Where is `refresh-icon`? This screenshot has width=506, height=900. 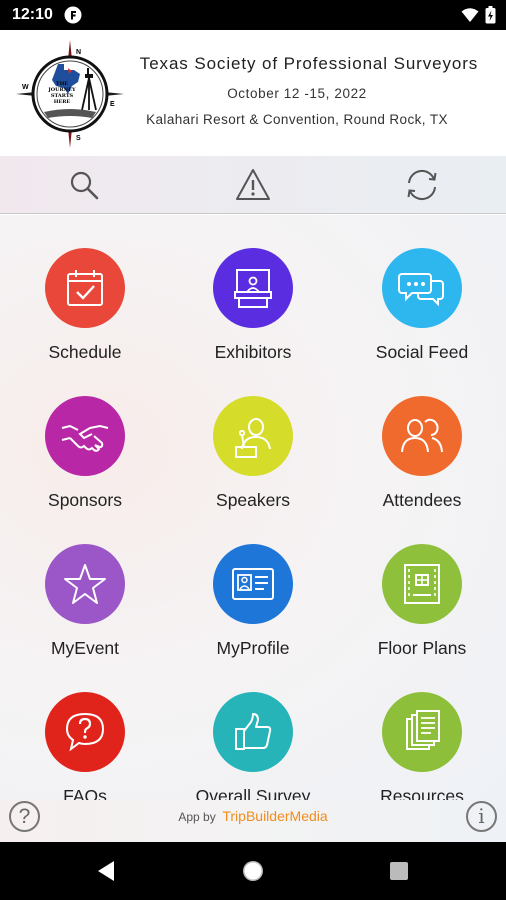 refresh-icon is located at coordinates (422, 185).